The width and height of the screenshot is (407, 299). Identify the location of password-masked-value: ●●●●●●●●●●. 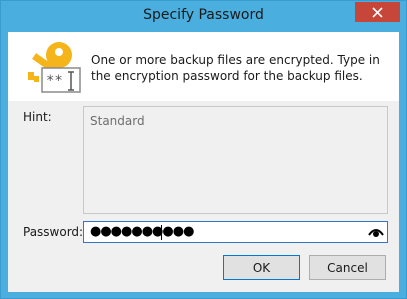
(142, 231).